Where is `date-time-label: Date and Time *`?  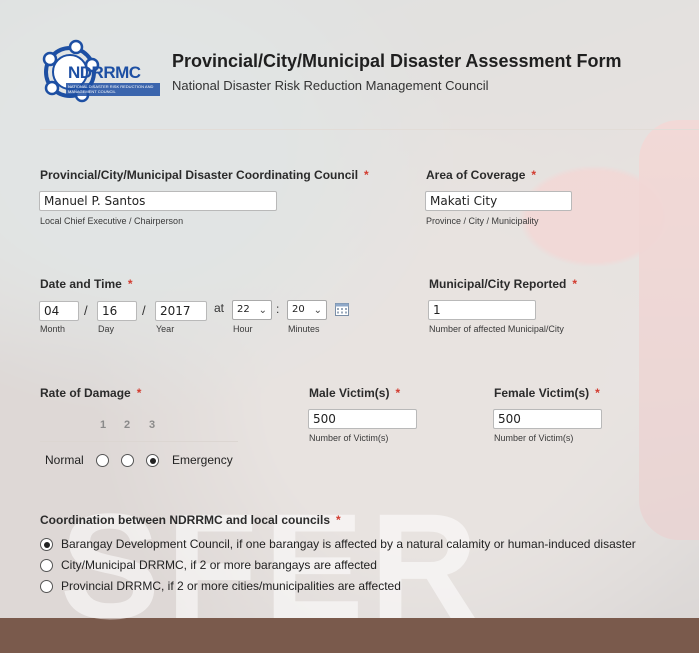 date-time-label: Date and Time * is located at coordinates (86, 284).